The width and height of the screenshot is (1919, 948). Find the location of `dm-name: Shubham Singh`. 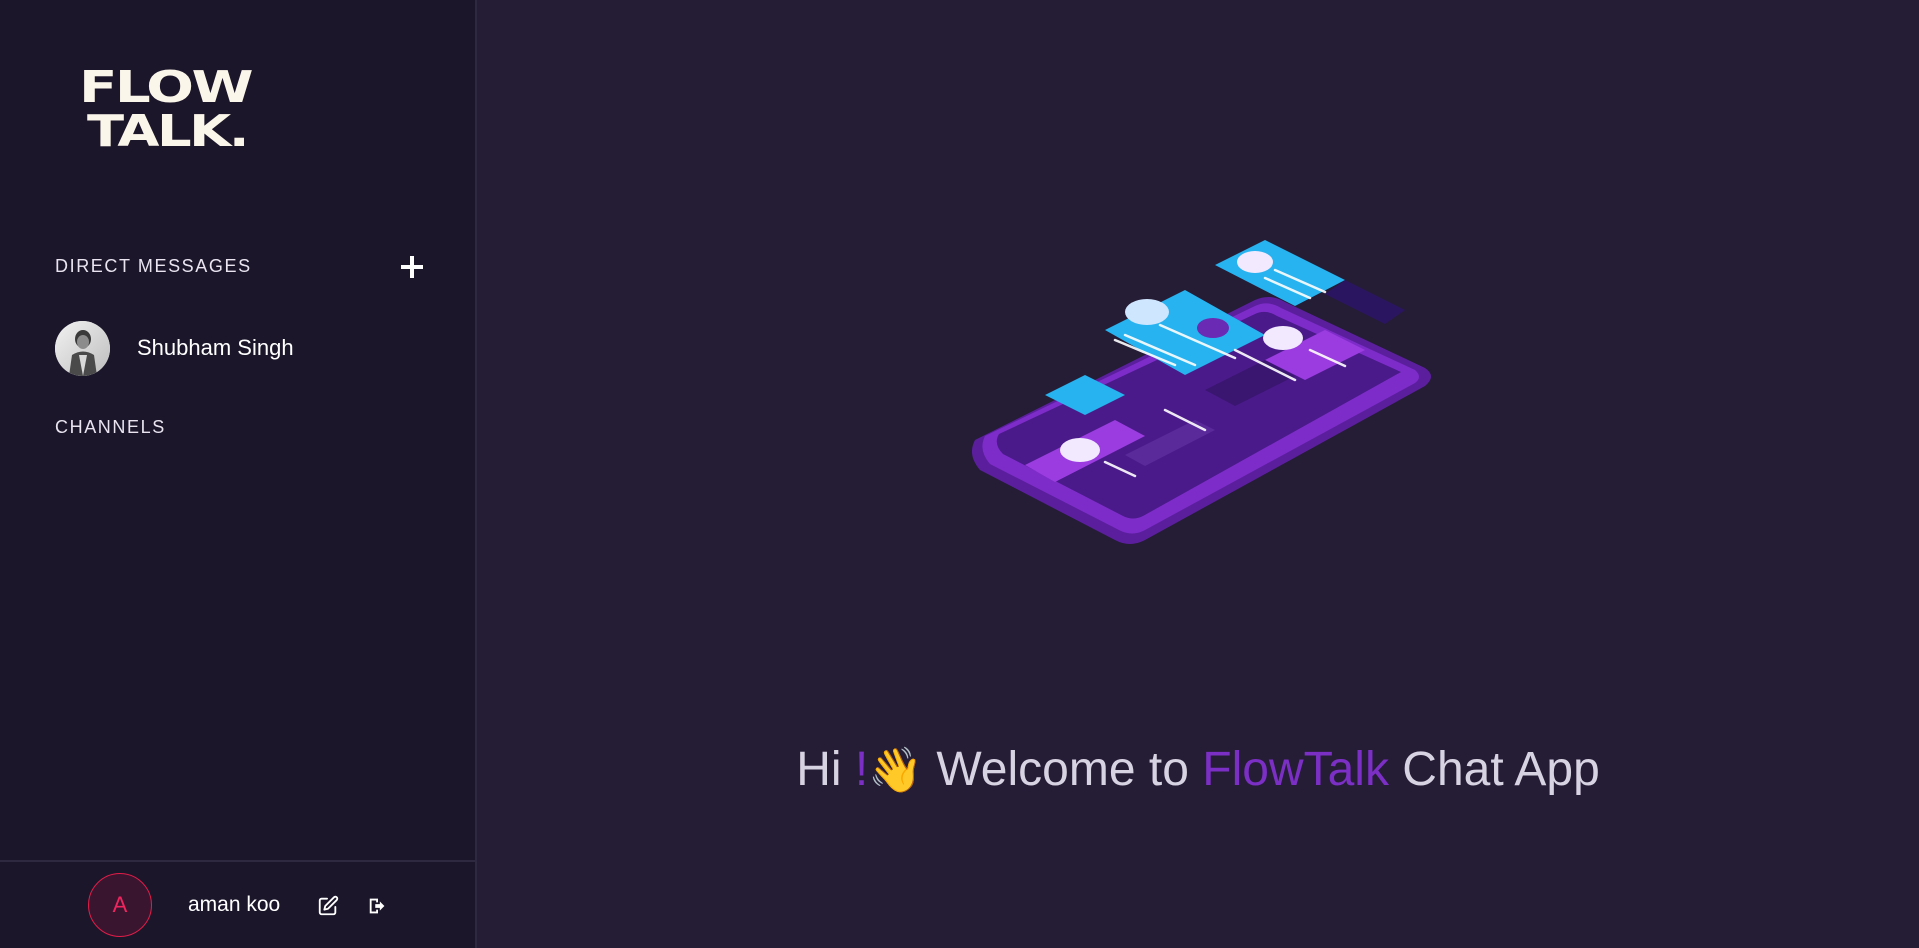

dm-name: Shubham Singh is located at coordinates (215, 347).